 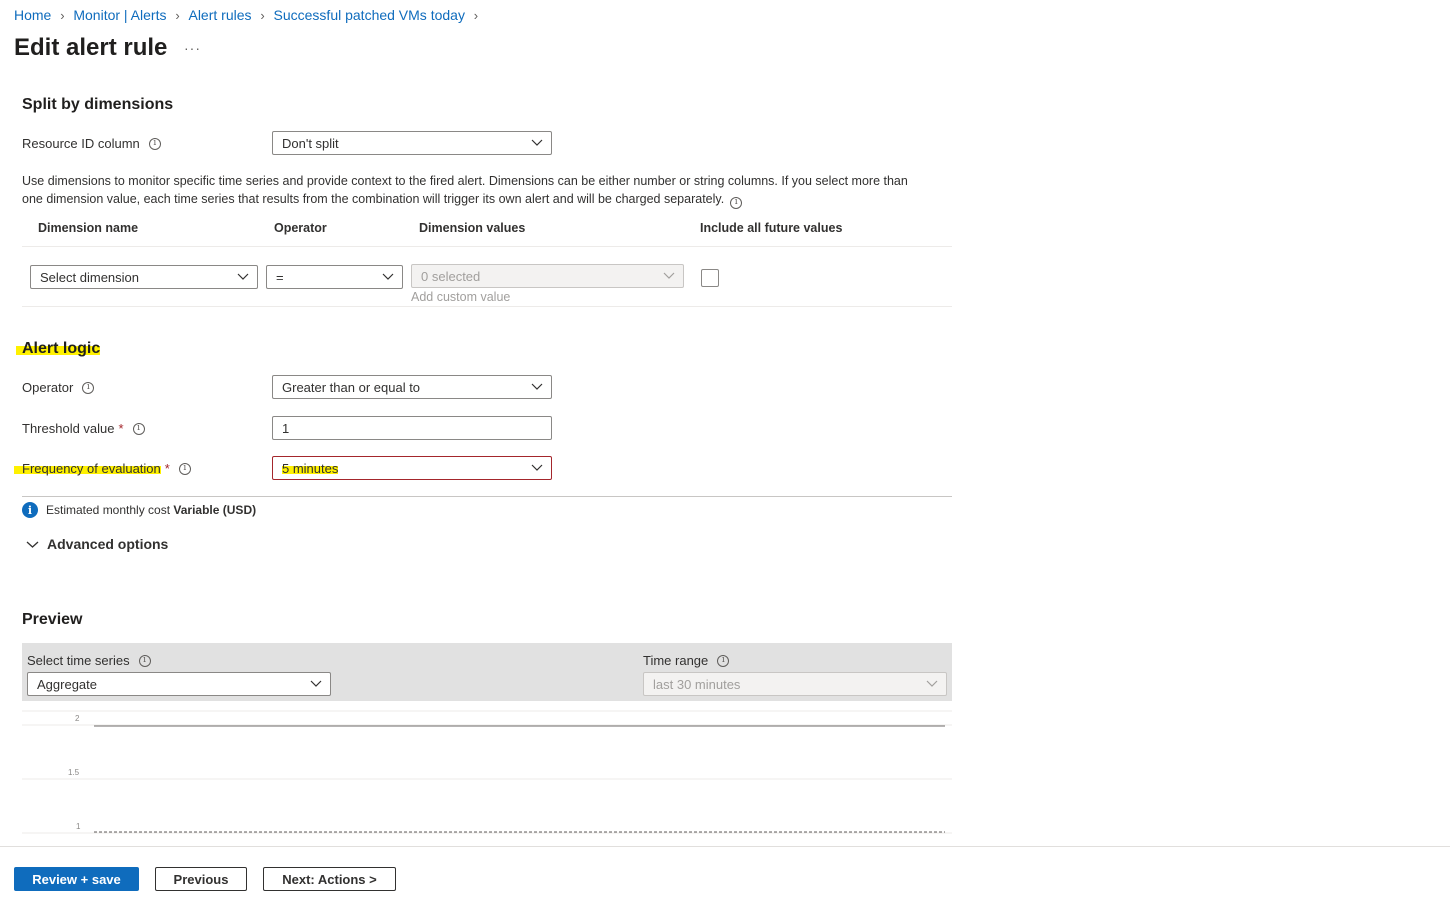 I want to click on breadcrumb-rule-name: Successful patched VMs today, so click(x=369, y=15).